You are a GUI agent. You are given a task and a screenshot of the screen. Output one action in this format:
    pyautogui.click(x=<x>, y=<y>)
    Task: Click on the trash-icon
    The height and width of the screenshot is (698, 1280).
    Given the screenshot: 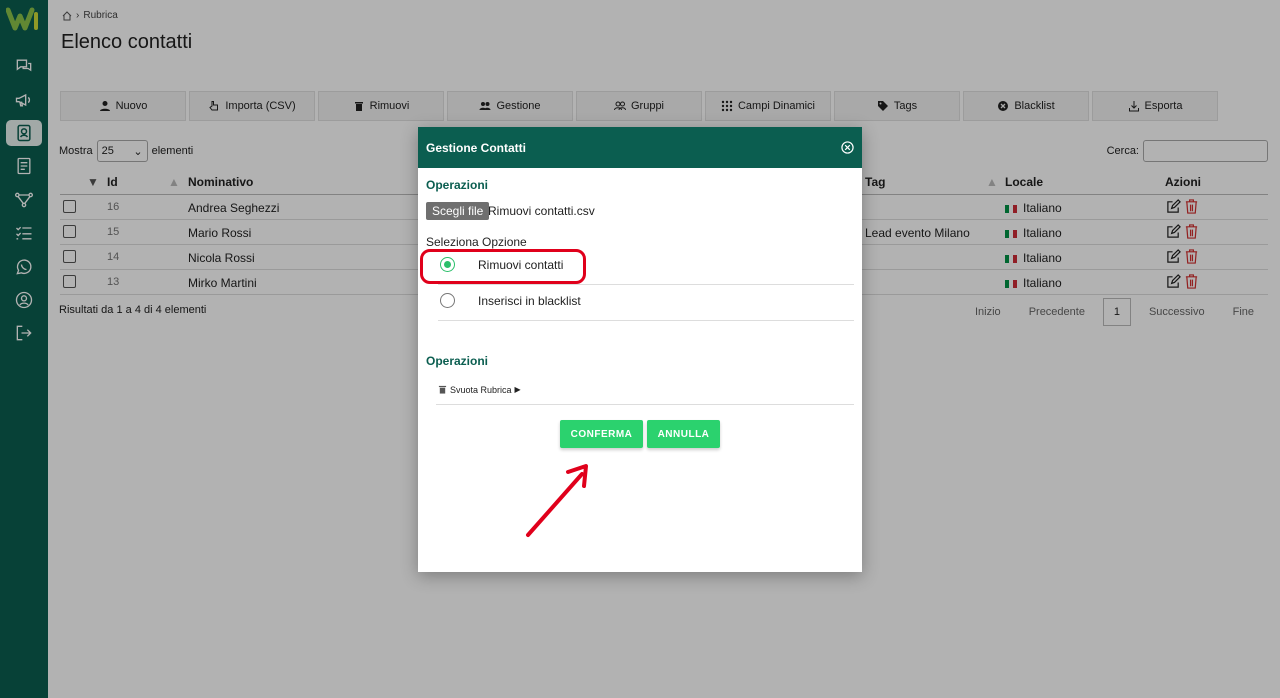 What is the action you would take?
    pyautogui.click(x=442, y=389)
    